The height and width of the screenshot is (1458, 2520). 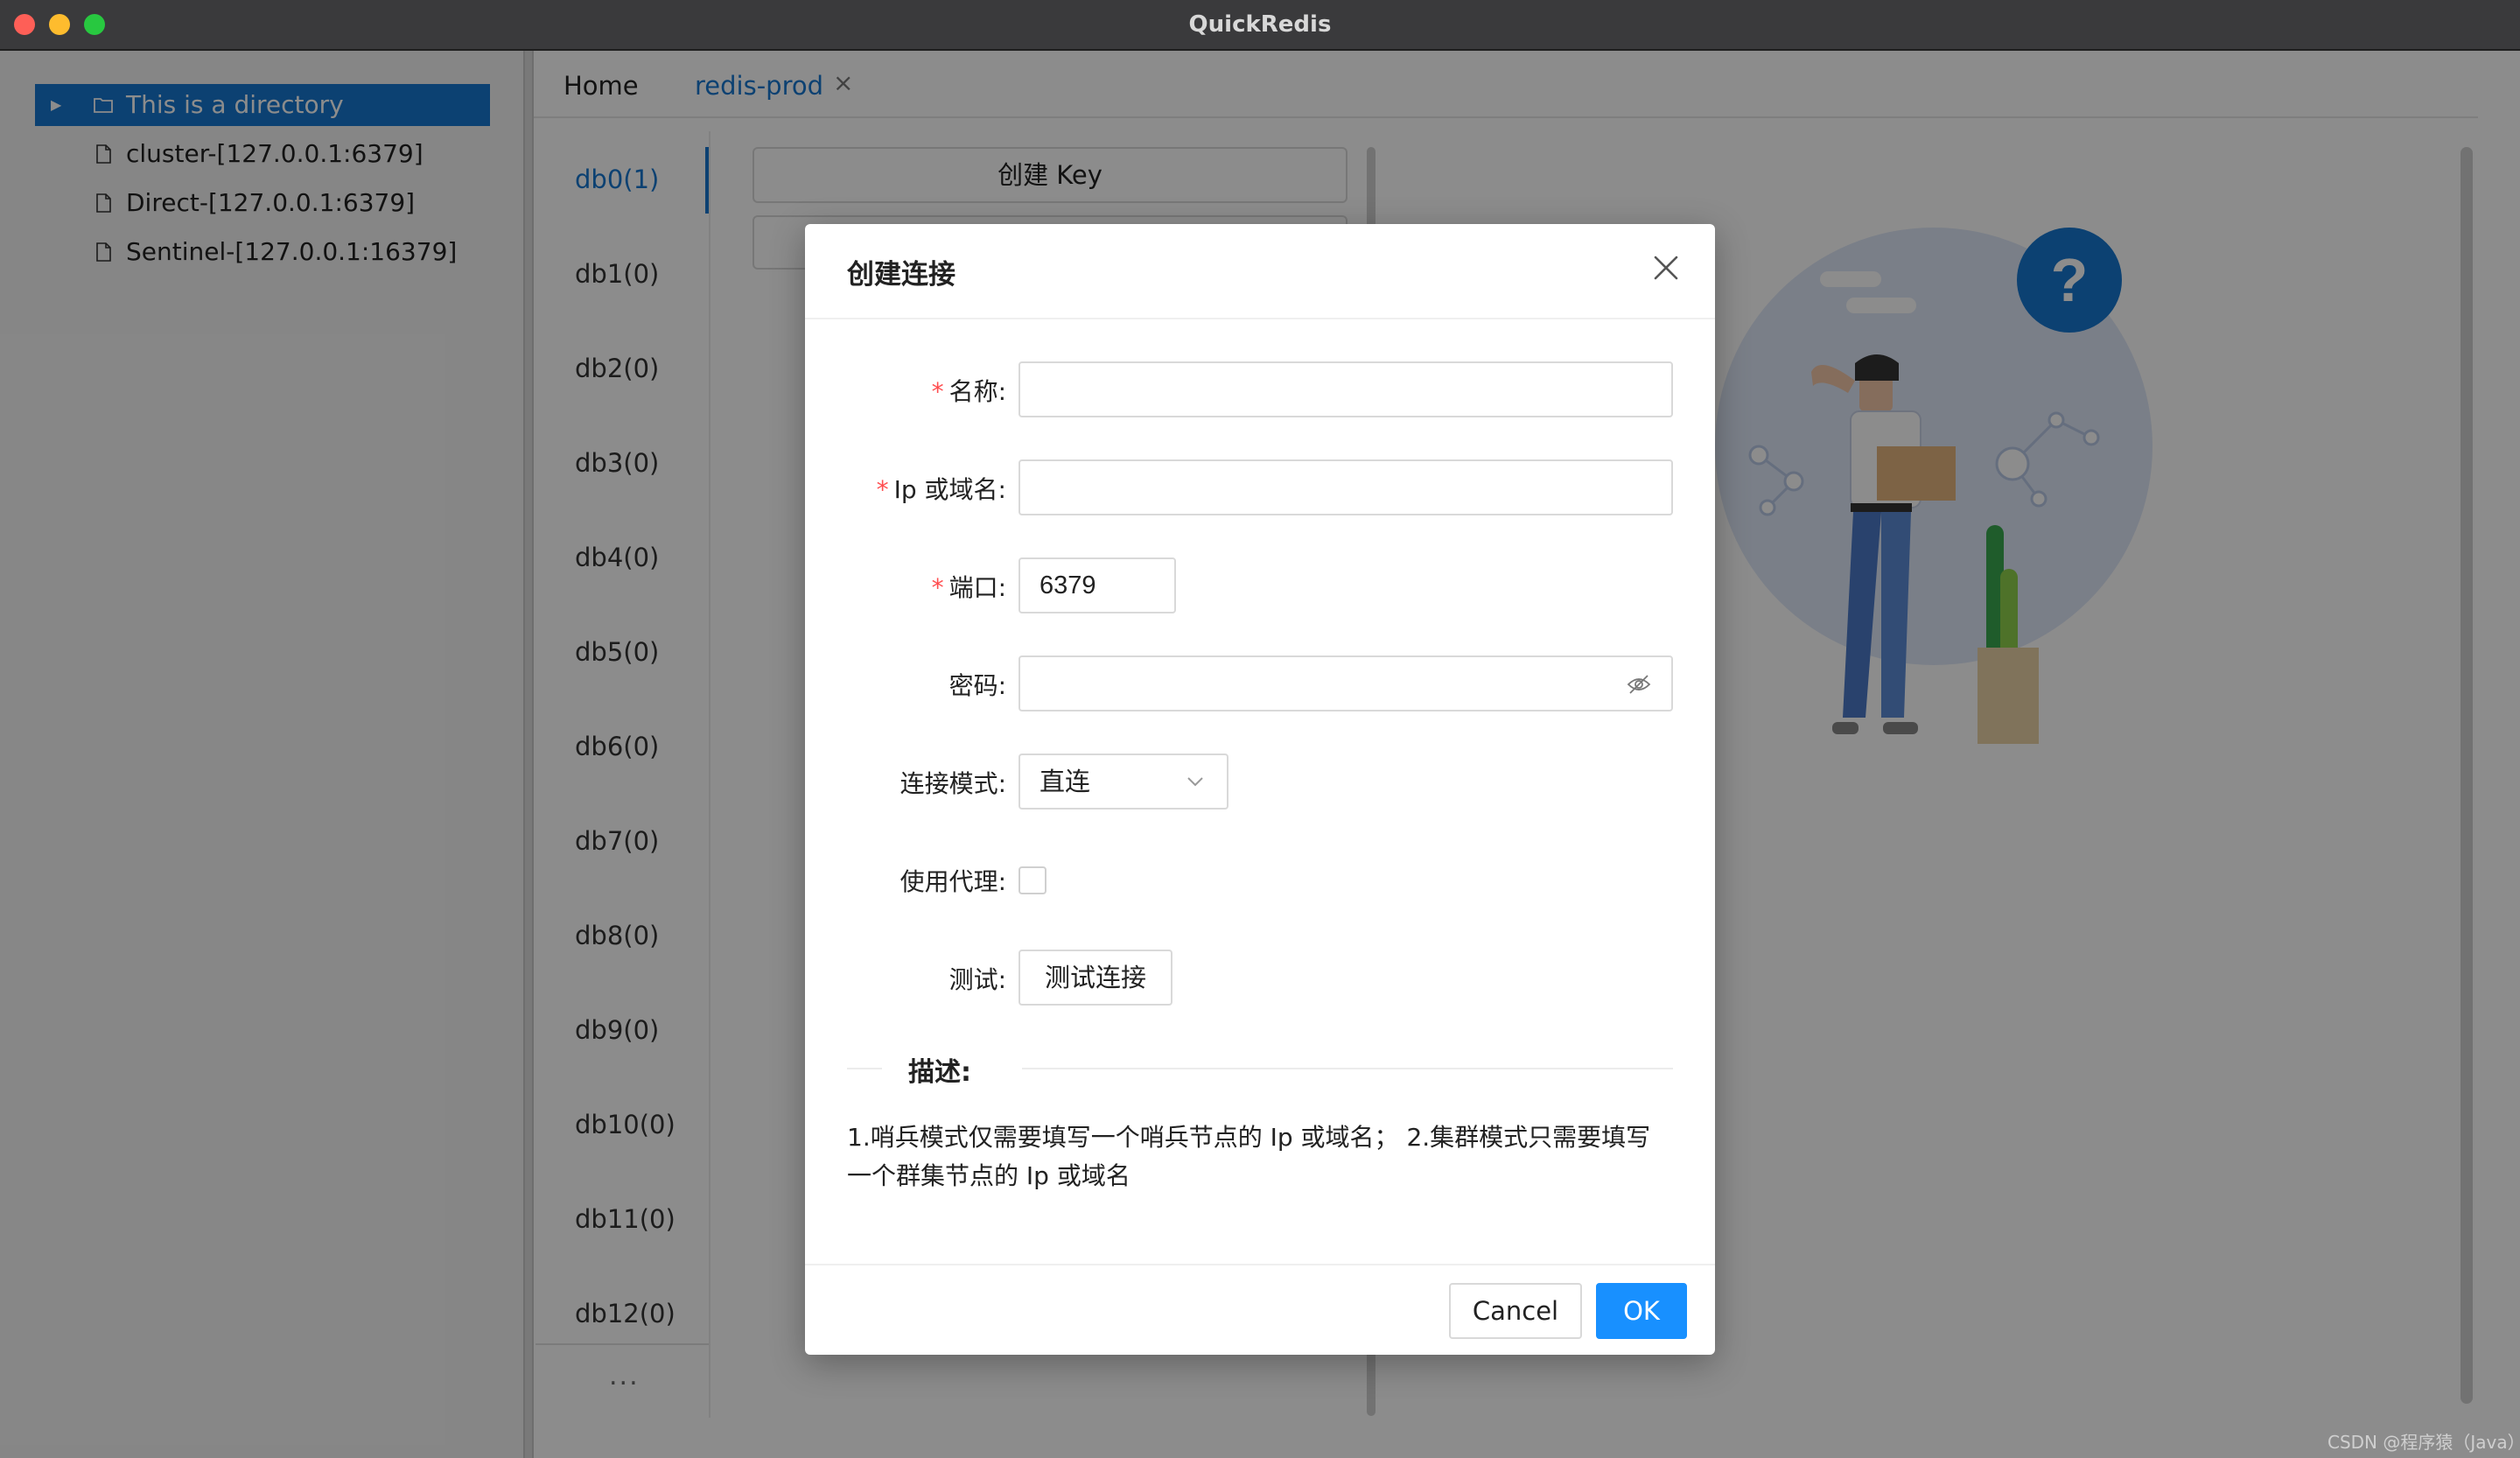 I want to click on window-title: QuickRedis, so click(x=1260, y=24).